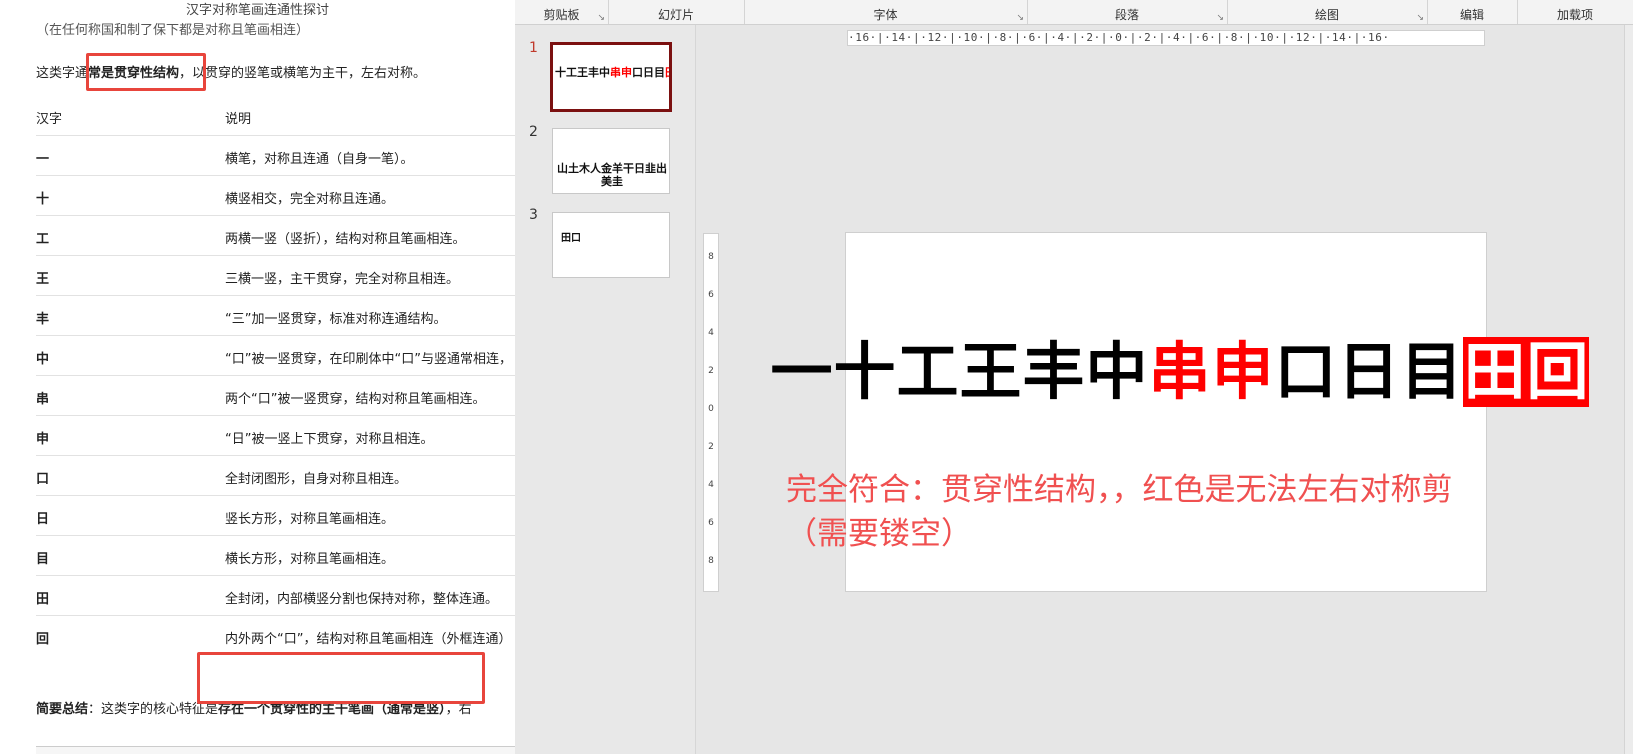  I want to click on slide-char: 一, so click(801, 371).